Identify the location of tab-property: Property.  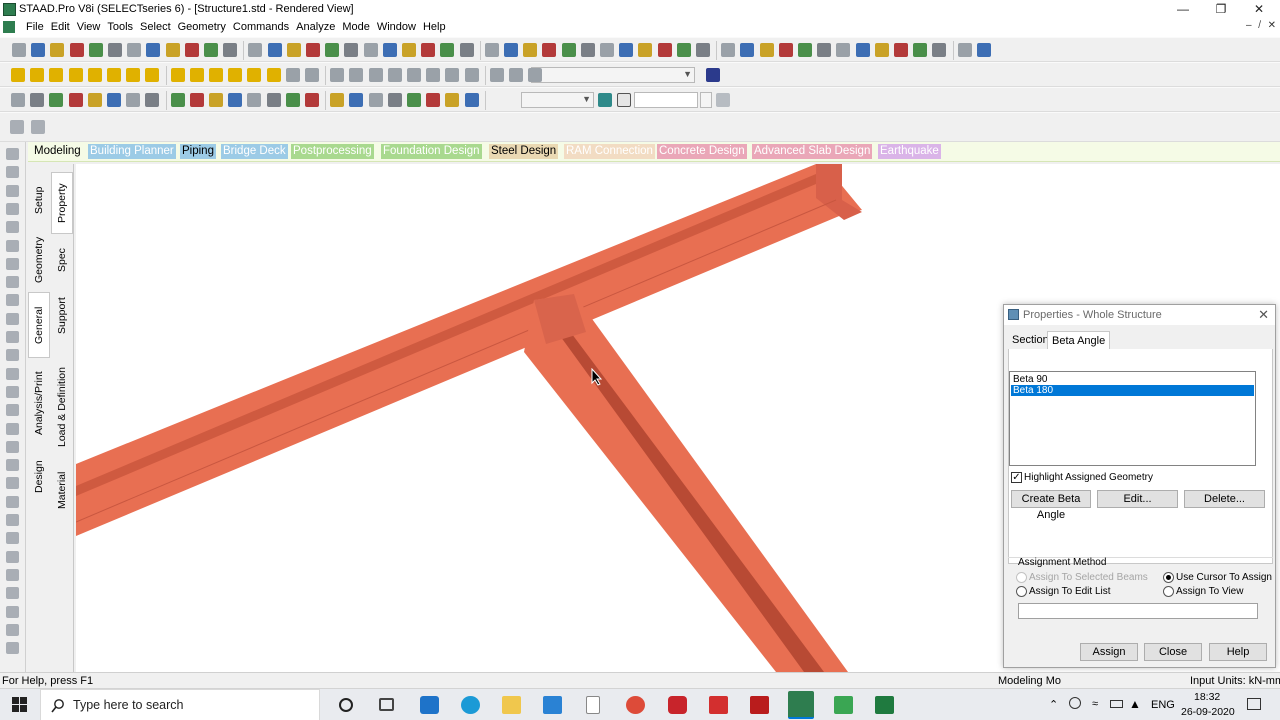
(62, 203).